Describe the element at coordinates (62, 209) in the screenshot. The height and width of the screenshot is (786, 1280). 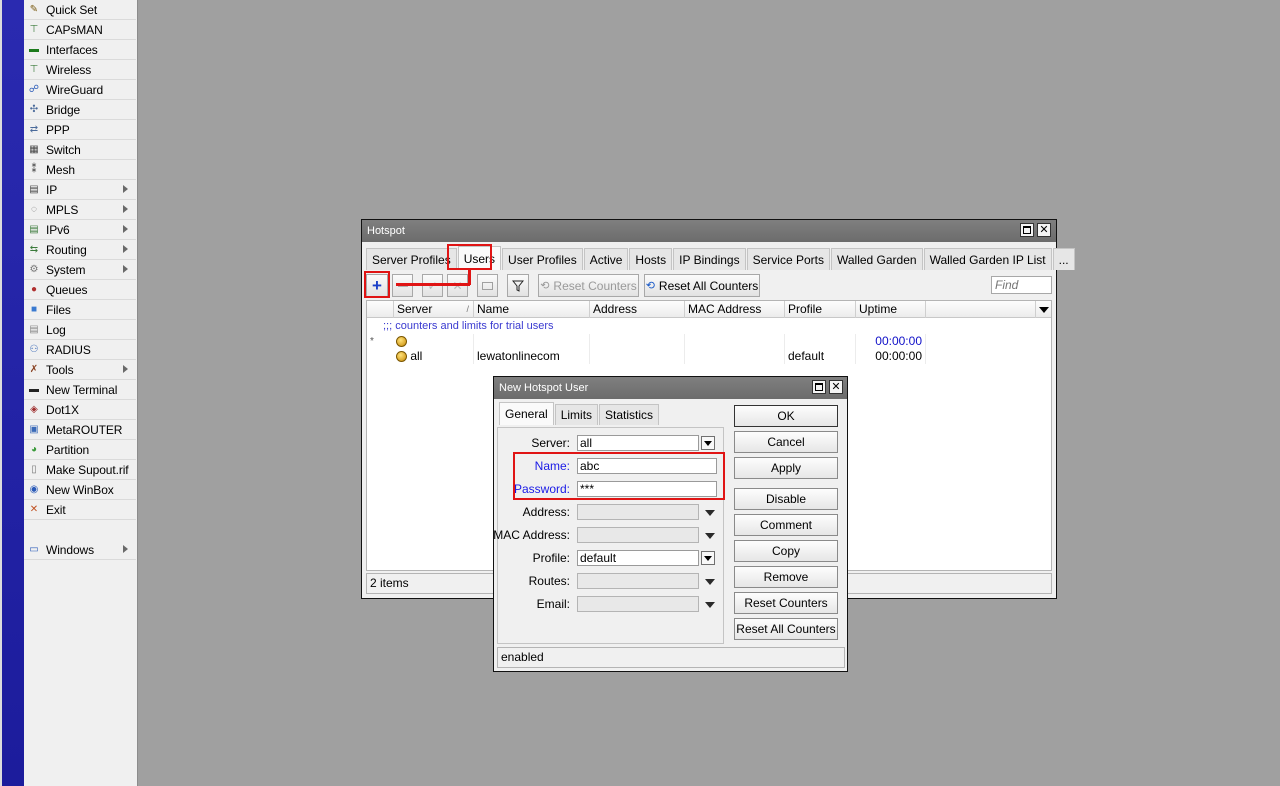
I see `menu-item-label: MPLS` at that location.